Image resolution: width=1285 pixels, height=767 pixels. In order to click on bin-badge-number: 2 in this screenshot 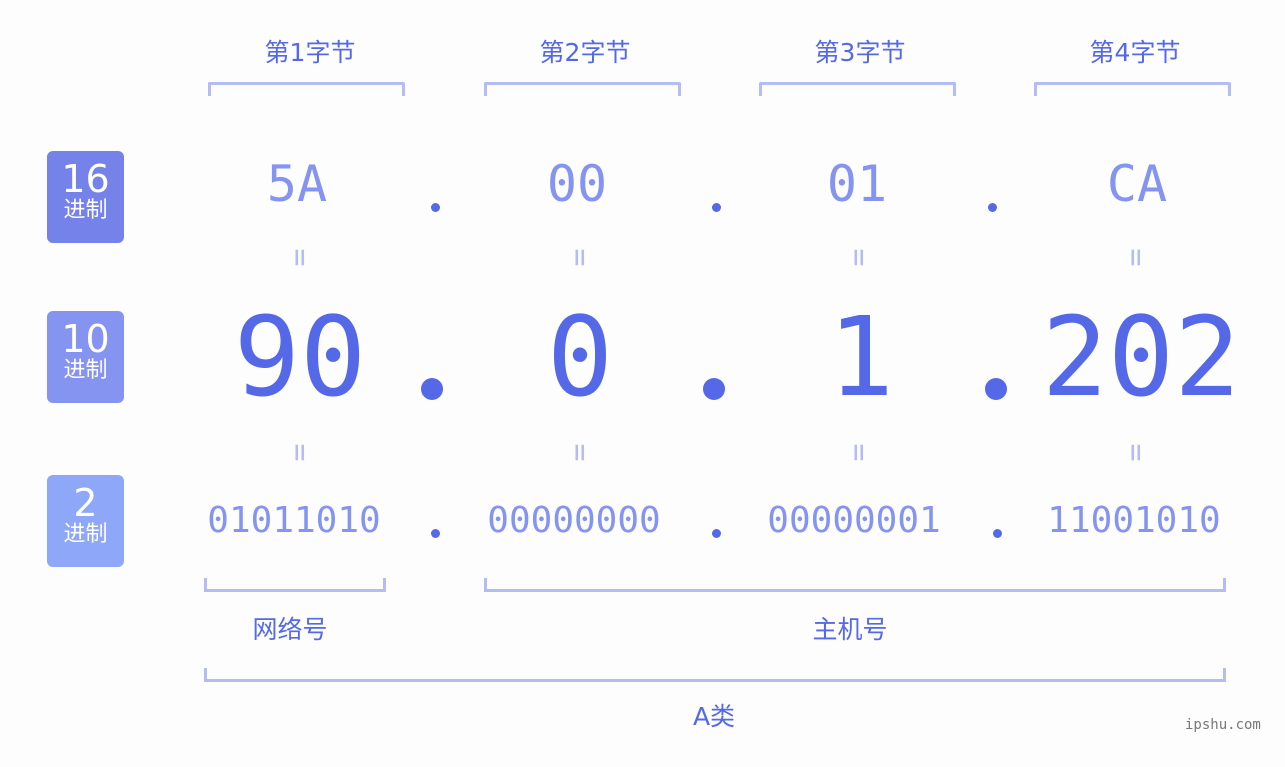, I will do `click(85, 503)`.